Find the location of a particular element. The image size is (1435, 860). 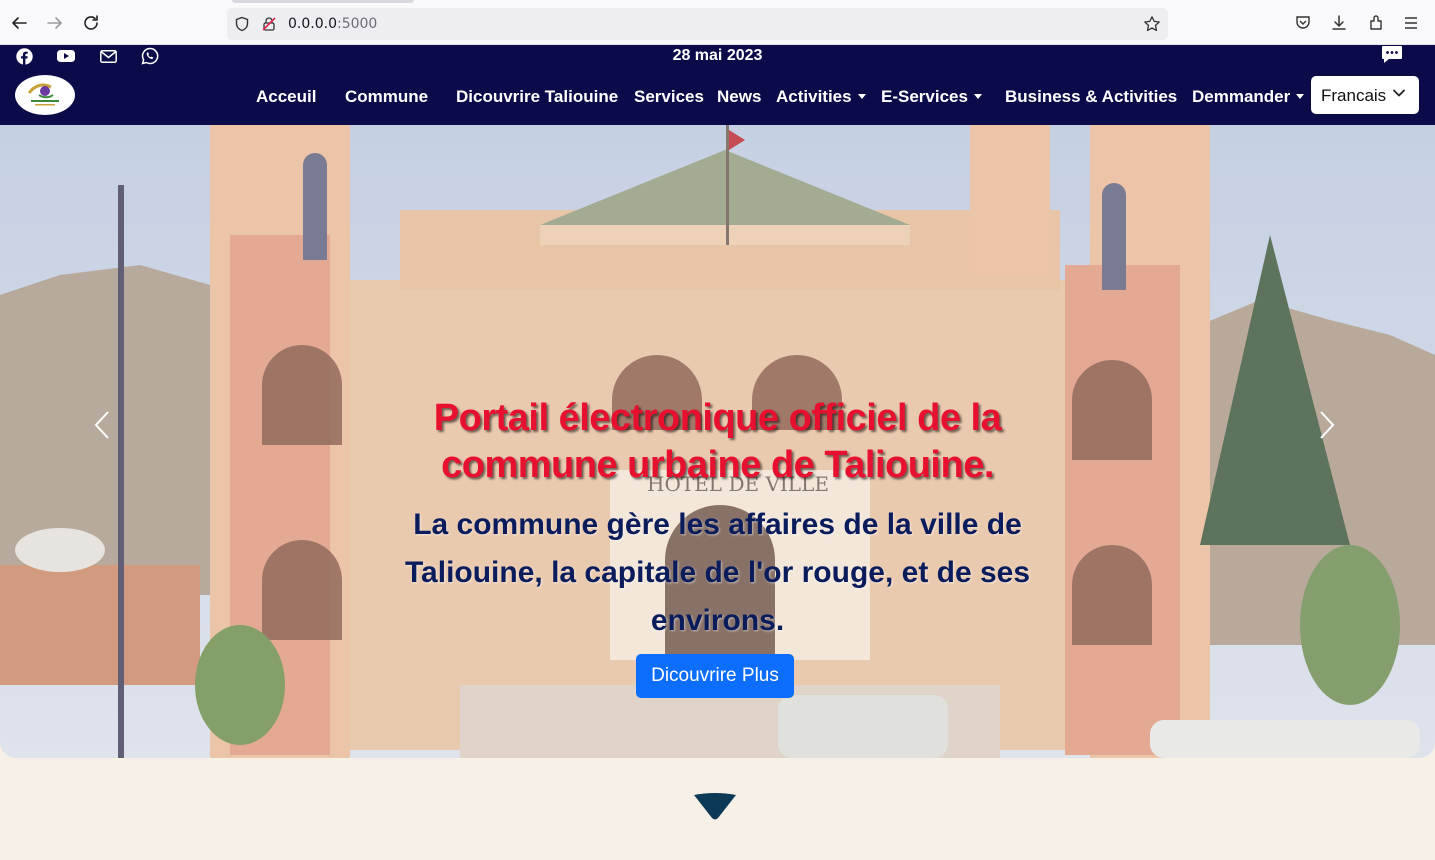

nav-e-services-dropdown: E-Services is located at coordinates (931, 97).